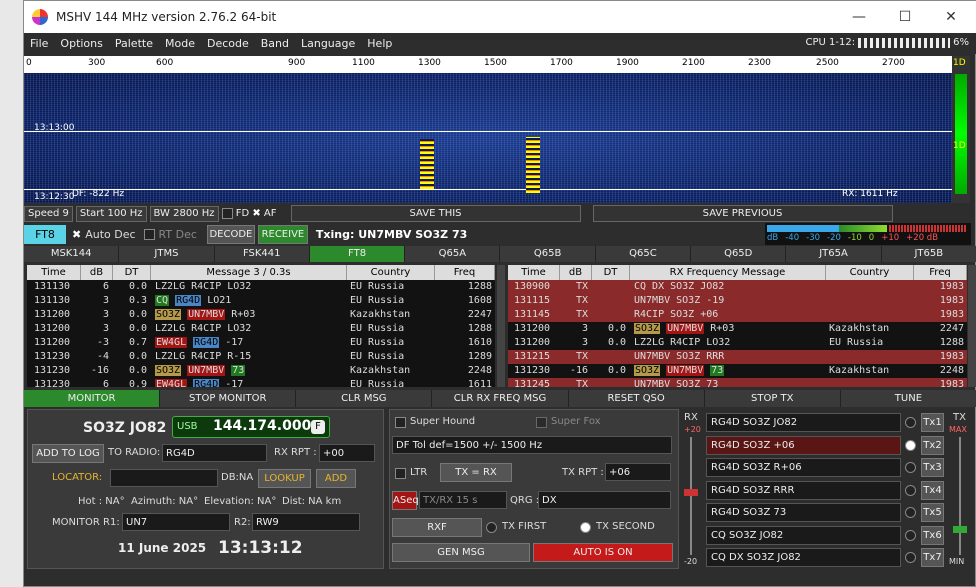  What do you see at coordinates (437, 527) in the screenshot?
I see `rxf-button: RXF` at bounding box center [437, 527].